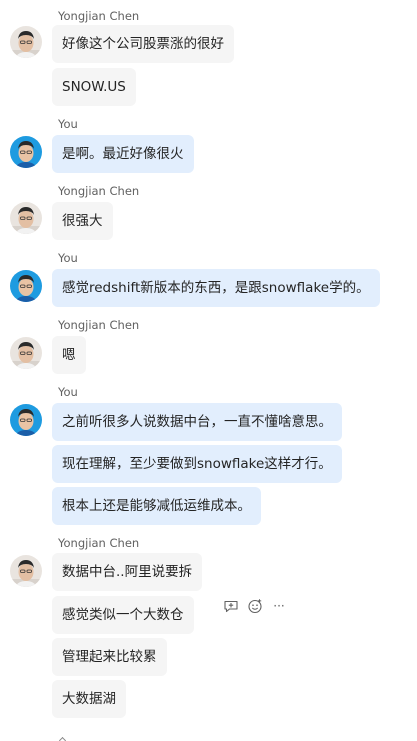  I want to click on message-bubble: 很强大, so click(82, 221).